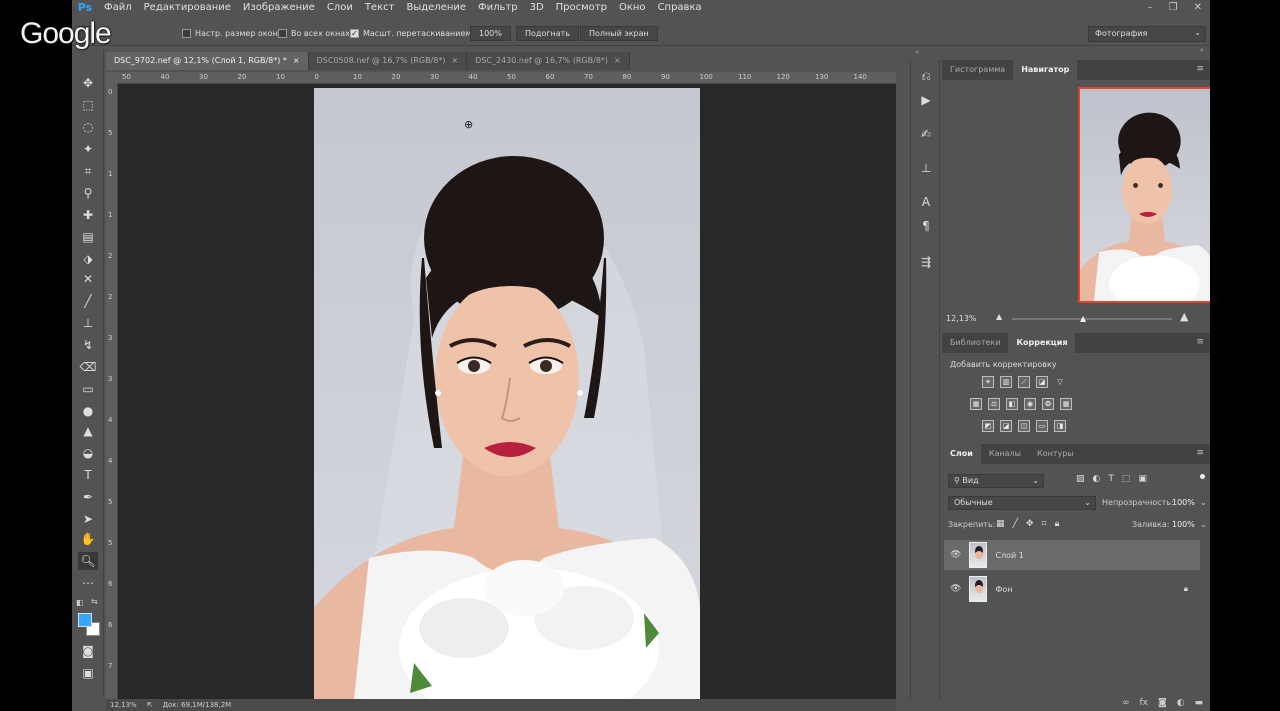  What do you see at coordinates (118, 8) in the screenshot?
I see `menu-file: Файл` at bounding box center [118, 8].